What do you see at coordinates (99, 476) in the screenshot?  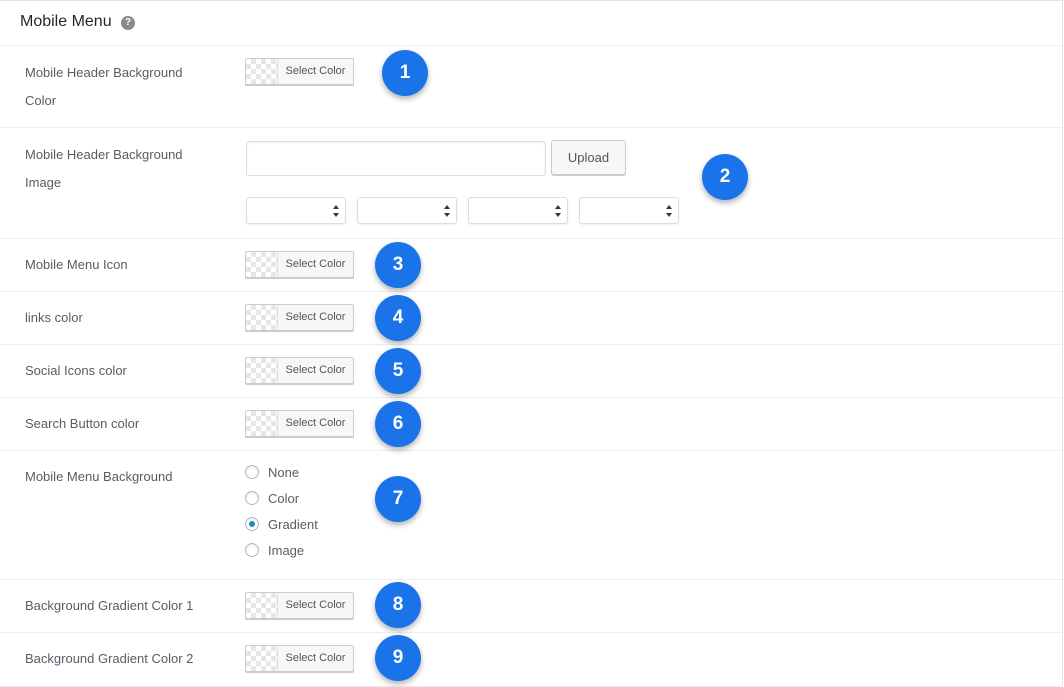 I see `row-label: Mobile Menu Background` at bounding box center [99, 476].